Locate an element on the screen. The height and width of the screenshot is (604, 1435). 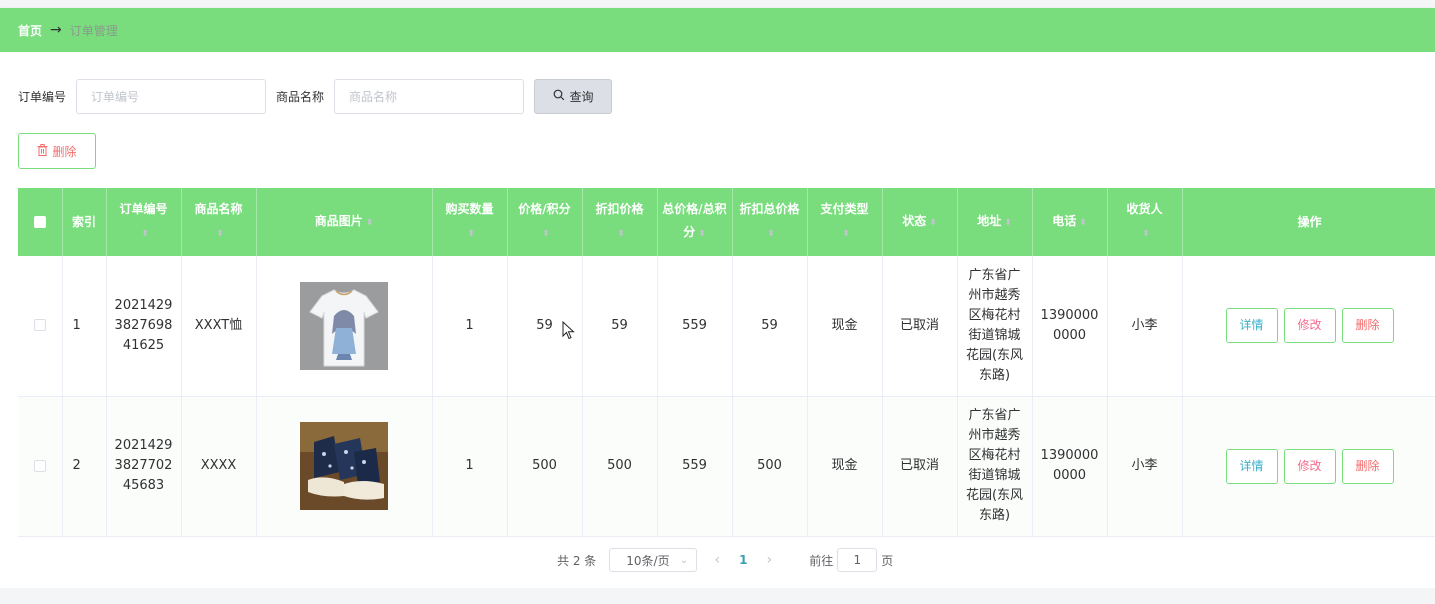
cell-product-name: XXXX is located at coordinates (219, 466).